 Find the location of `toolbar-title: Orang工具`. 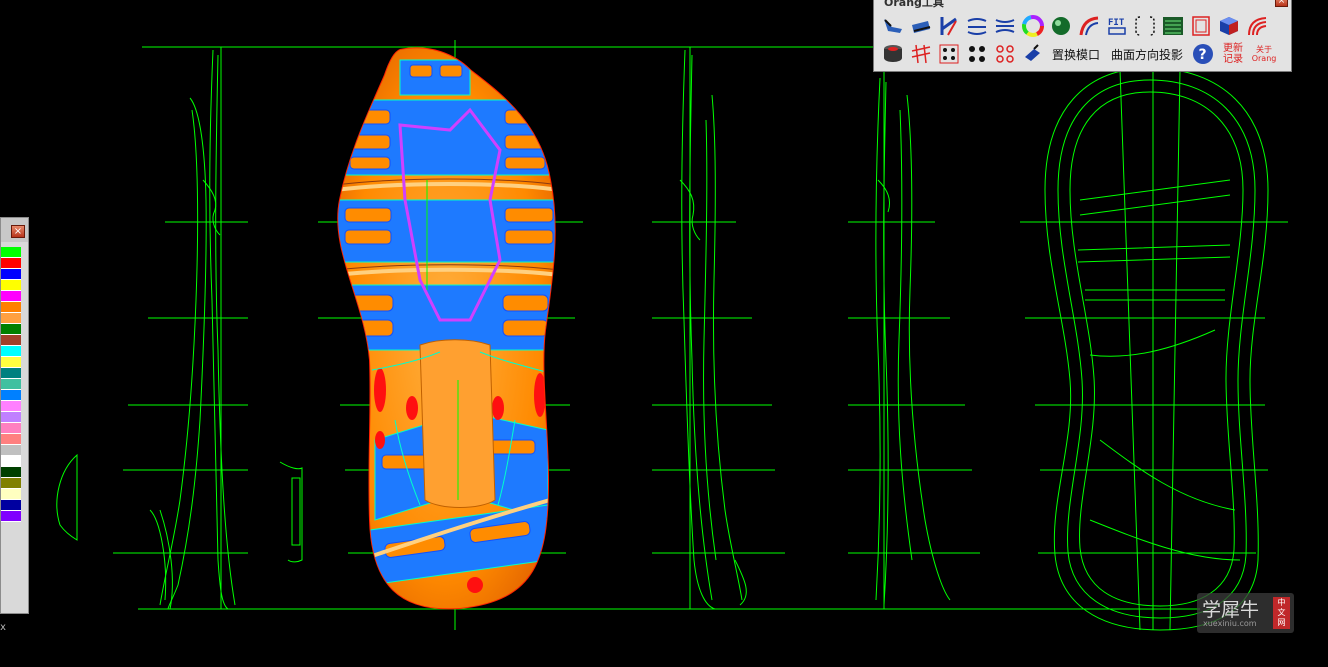

toolbar-title: Orang工具 is located at coordinates (914, 4).